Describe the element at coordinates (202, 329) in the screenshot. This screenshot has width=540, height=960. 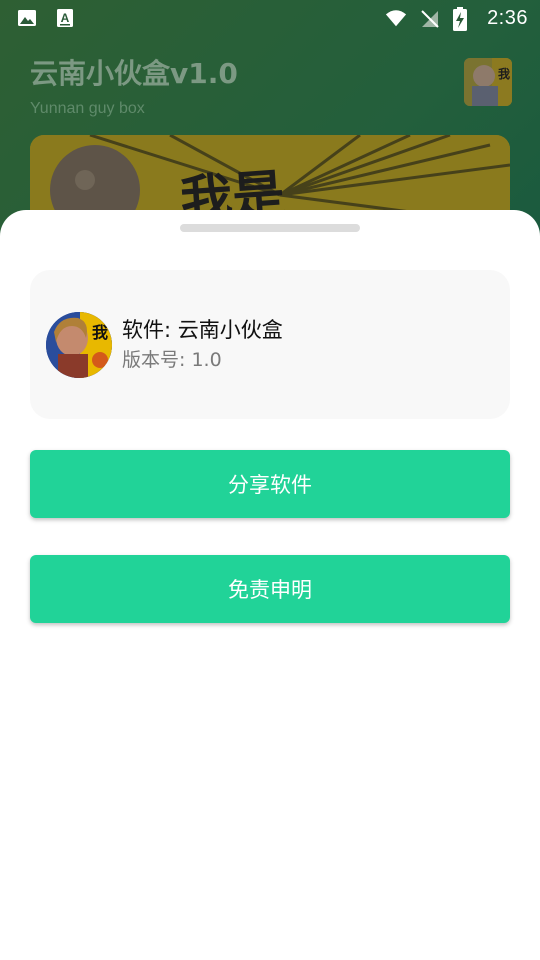
I see `software-name: 软件: 云南小伙盒` at that location.